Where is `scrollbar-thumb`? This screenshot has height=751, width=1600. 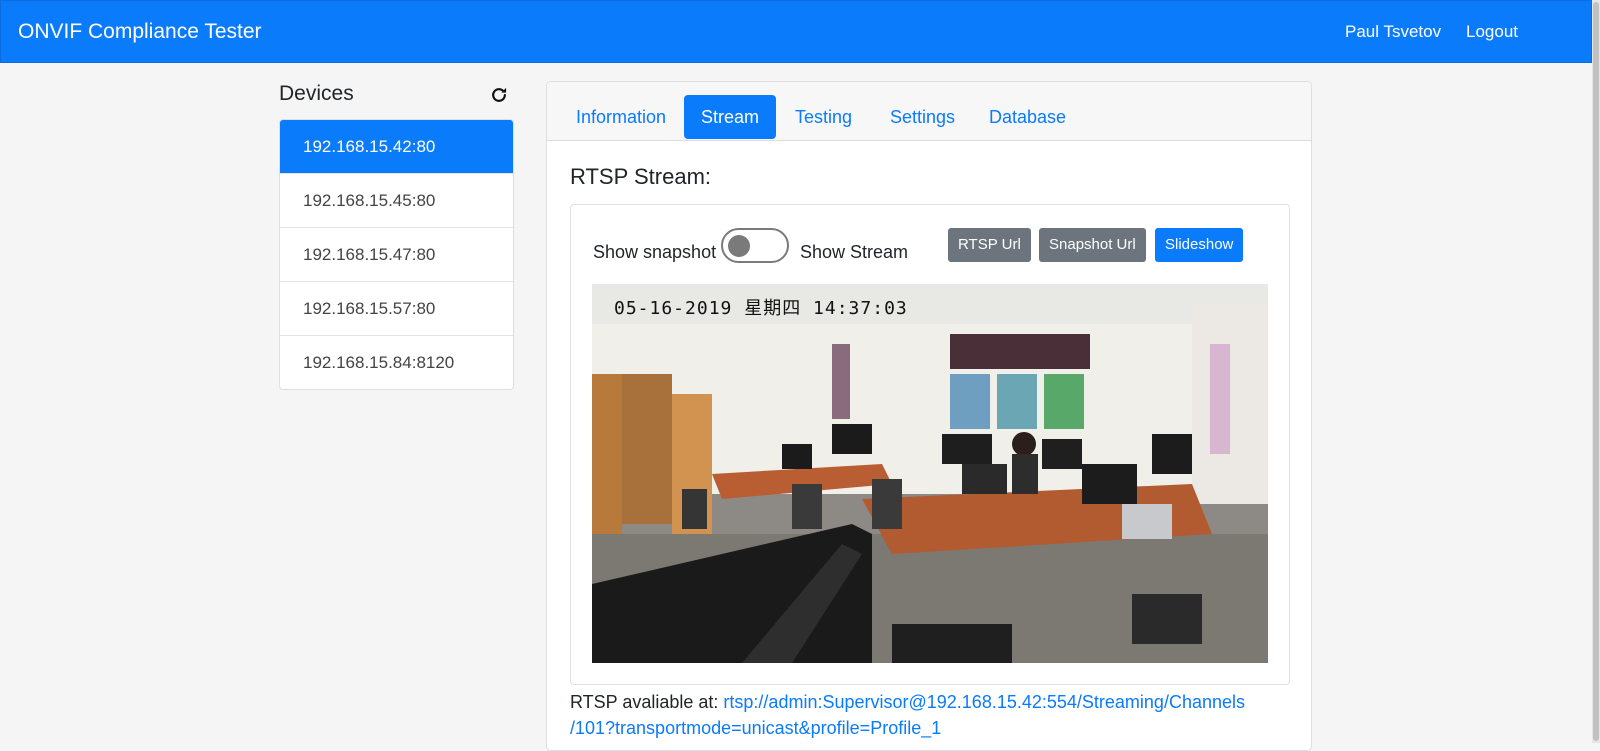
scrollbar-thumb is located at coordinates (1596, 371).